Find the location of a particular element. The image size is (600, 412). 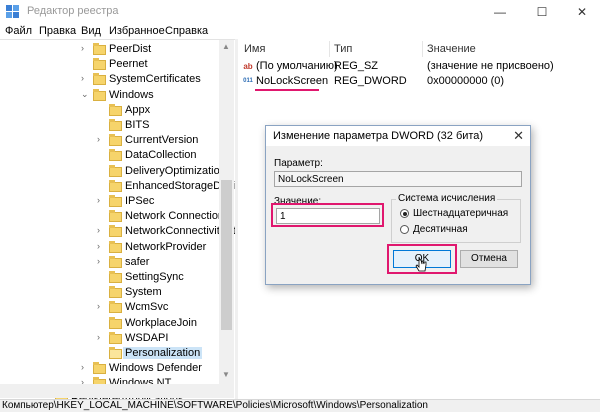

menu-edit: Правка is located at coordinates (57, 31).